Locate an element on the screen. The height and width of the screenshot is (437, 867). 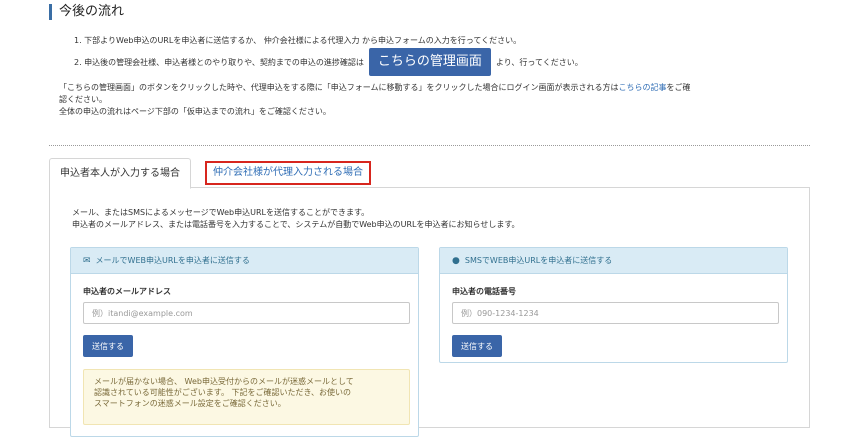
description-line-1: メール、またはSMSによるメッセージでWeb申込URLを送信することができます。 is located at coordinates (221, 212).